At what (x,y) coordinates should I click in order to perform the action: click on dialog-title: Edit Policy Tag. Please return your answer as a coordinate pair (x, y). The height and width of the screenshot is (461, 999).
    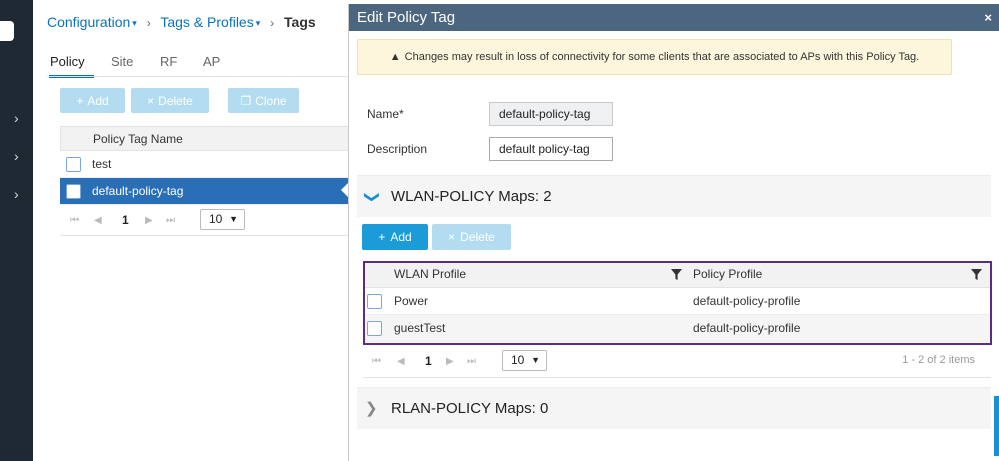
    Looking at the image, I should click on (406, 17).